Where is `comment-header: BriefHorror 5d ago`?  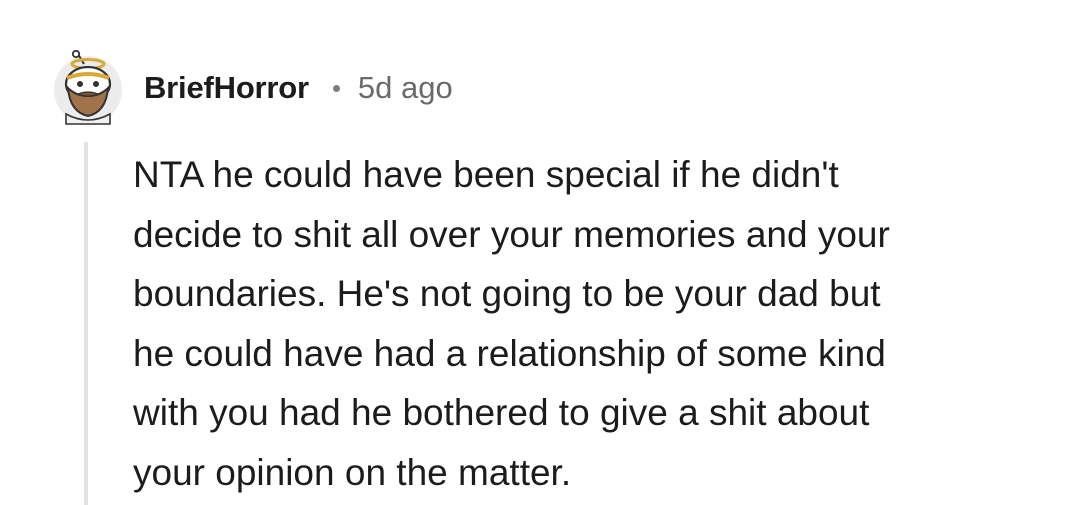 comment-header: BriefHorror 5d ago is located at coordinates (251, 88).